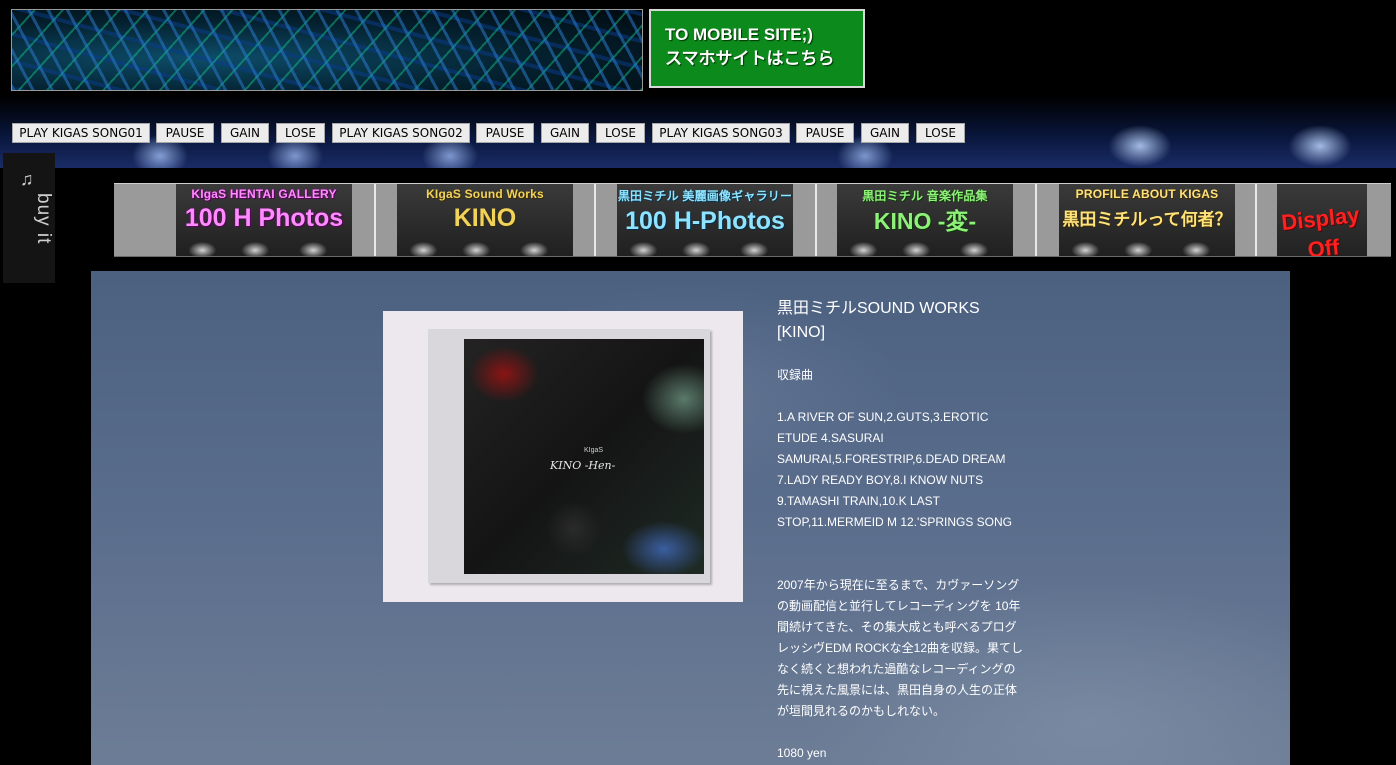  What do you see at coordinates (583, 465) in the screenshot?
I see `cover-title: KINO -Hen-` at bounding box center [583, 465].